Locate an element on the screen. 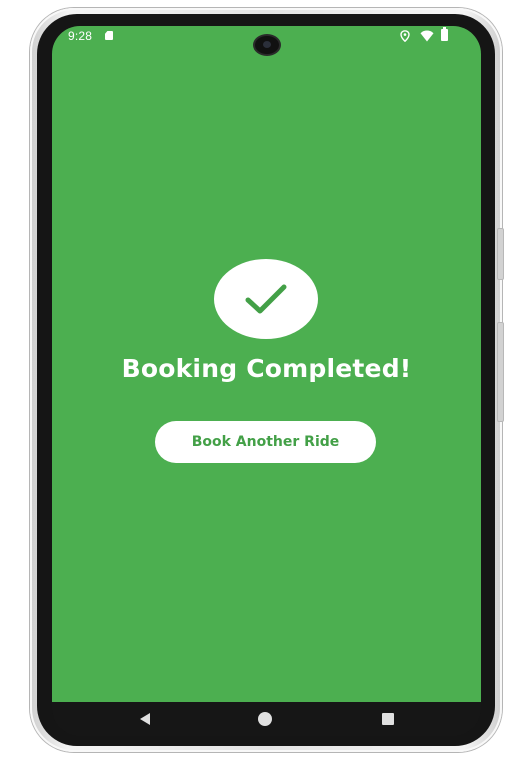 The width and height of the screenshot is (524, 757). home-icon is located at coordinates (265, 719).